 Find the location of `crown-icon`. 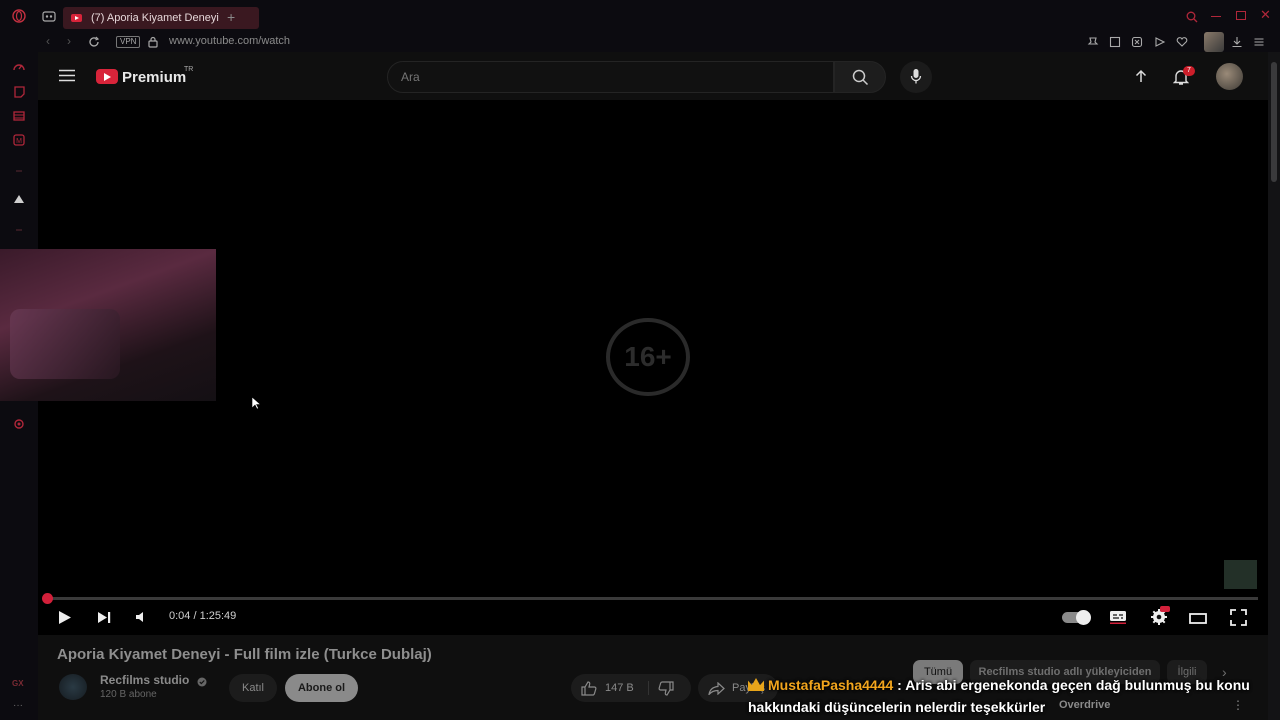

crown-icon is located at coordinates (756, 684).